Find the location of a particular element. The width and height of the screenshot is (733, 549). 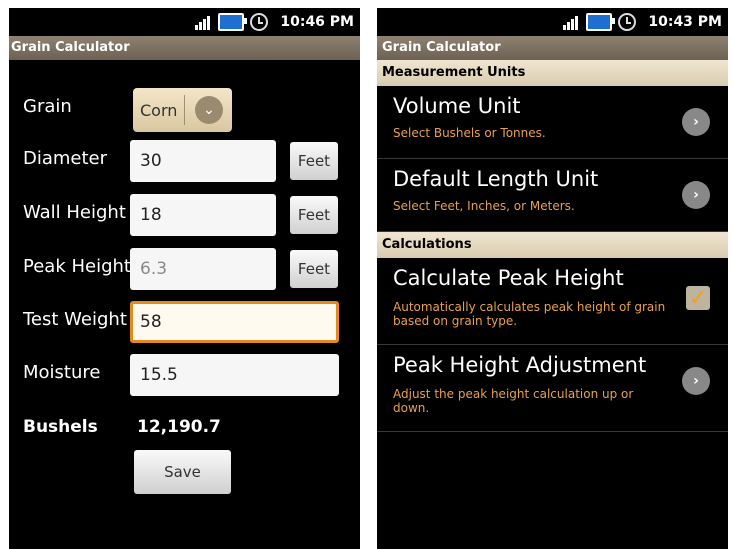

pref-title: Default Length Unit is located at coordinates (496, 179).